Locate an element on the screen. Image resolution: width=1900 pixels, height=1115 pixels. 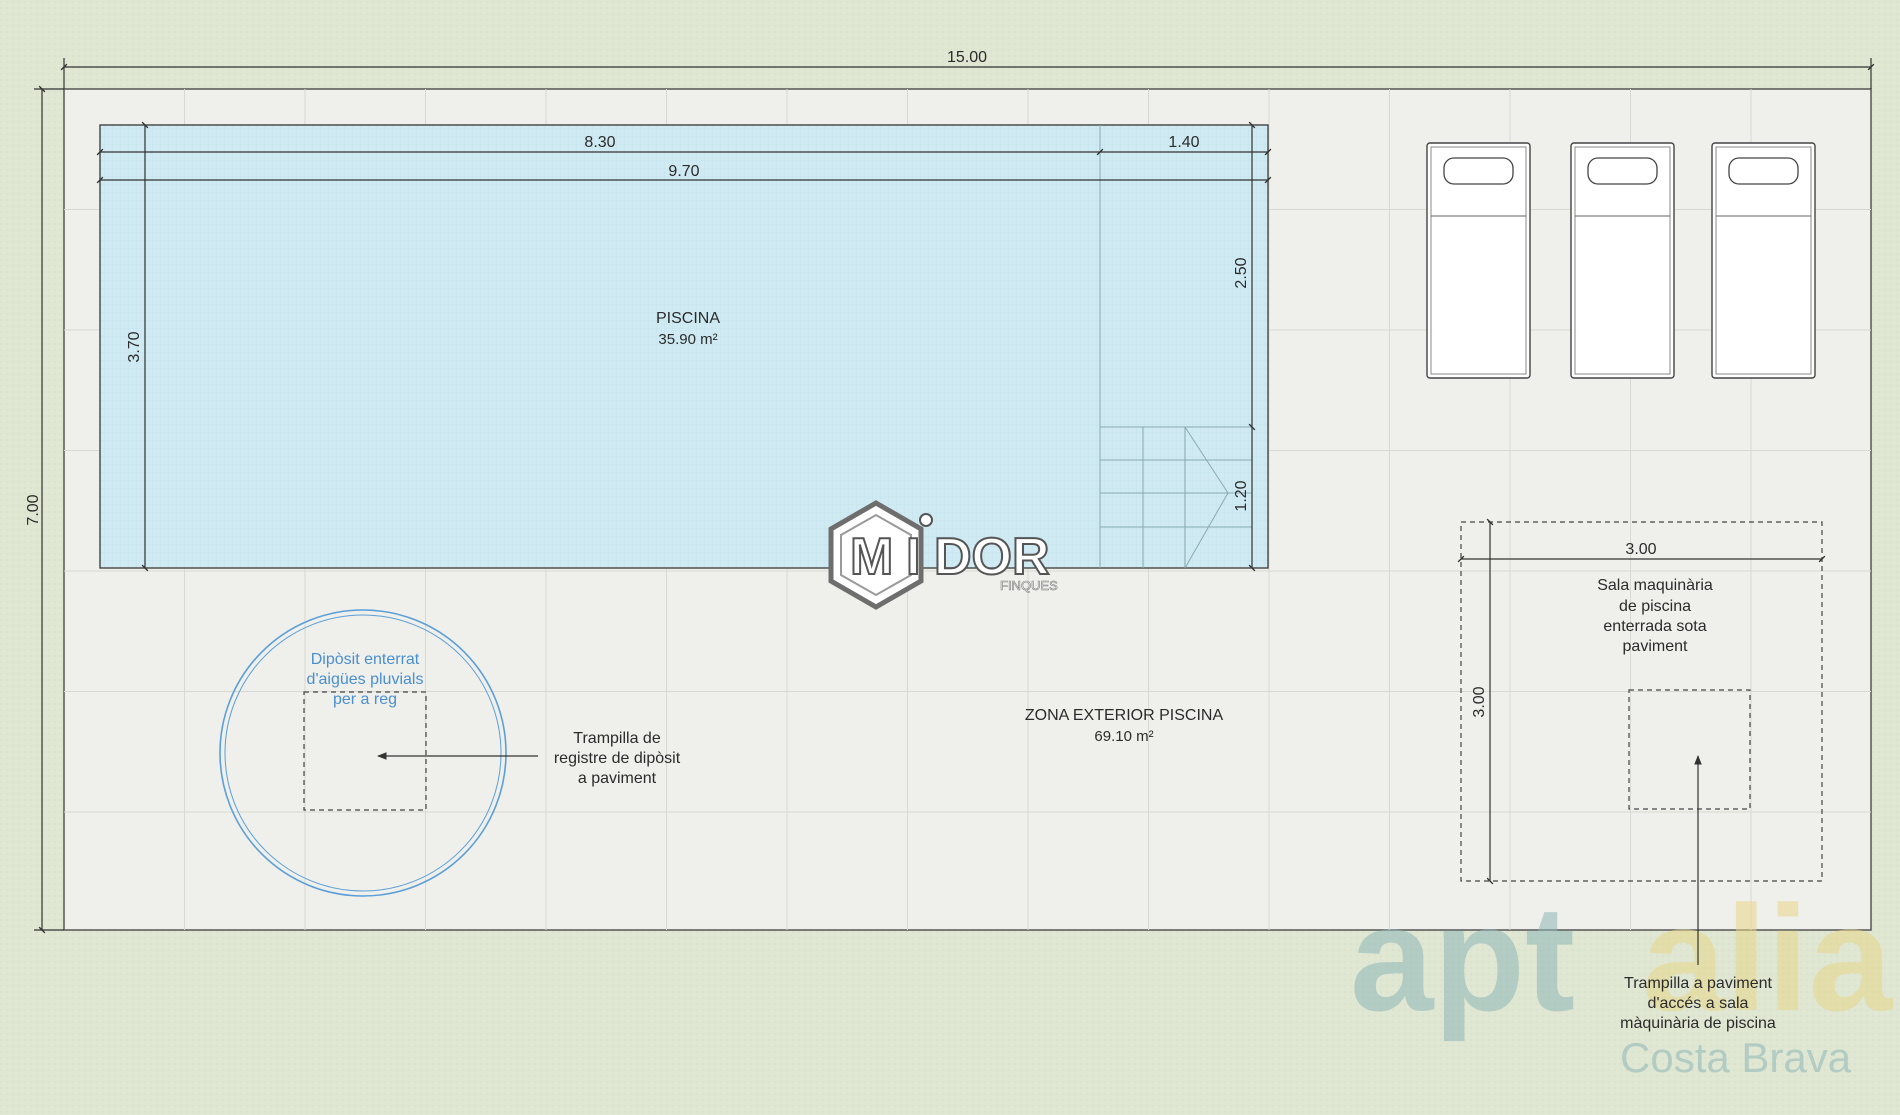
machine-room-width-dim: 3.00 is located at coordinates (1640, 549).